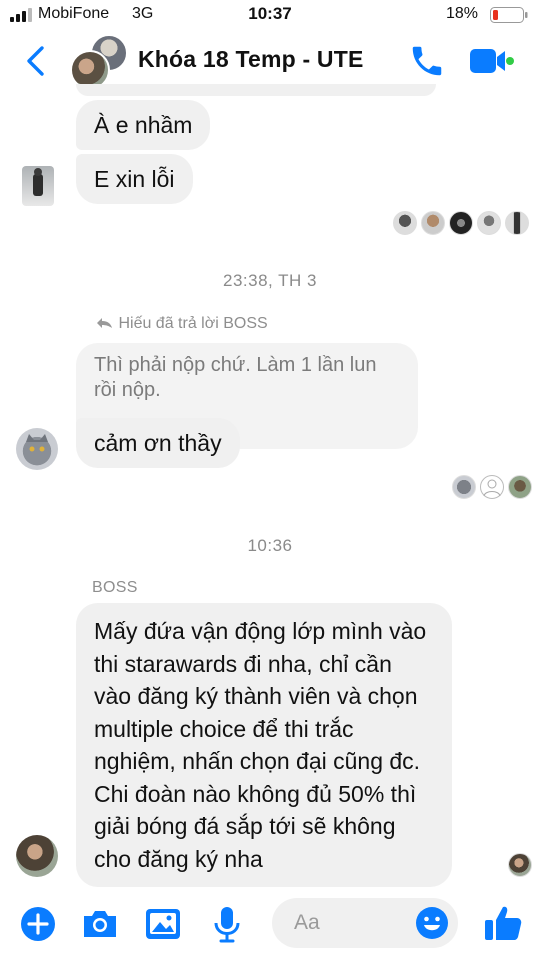 The width and height of the screenshot is (540, 961). Describe the element at coordinates (115, 587) in the screenshot. I see `sender-name: BOSS` at that location.